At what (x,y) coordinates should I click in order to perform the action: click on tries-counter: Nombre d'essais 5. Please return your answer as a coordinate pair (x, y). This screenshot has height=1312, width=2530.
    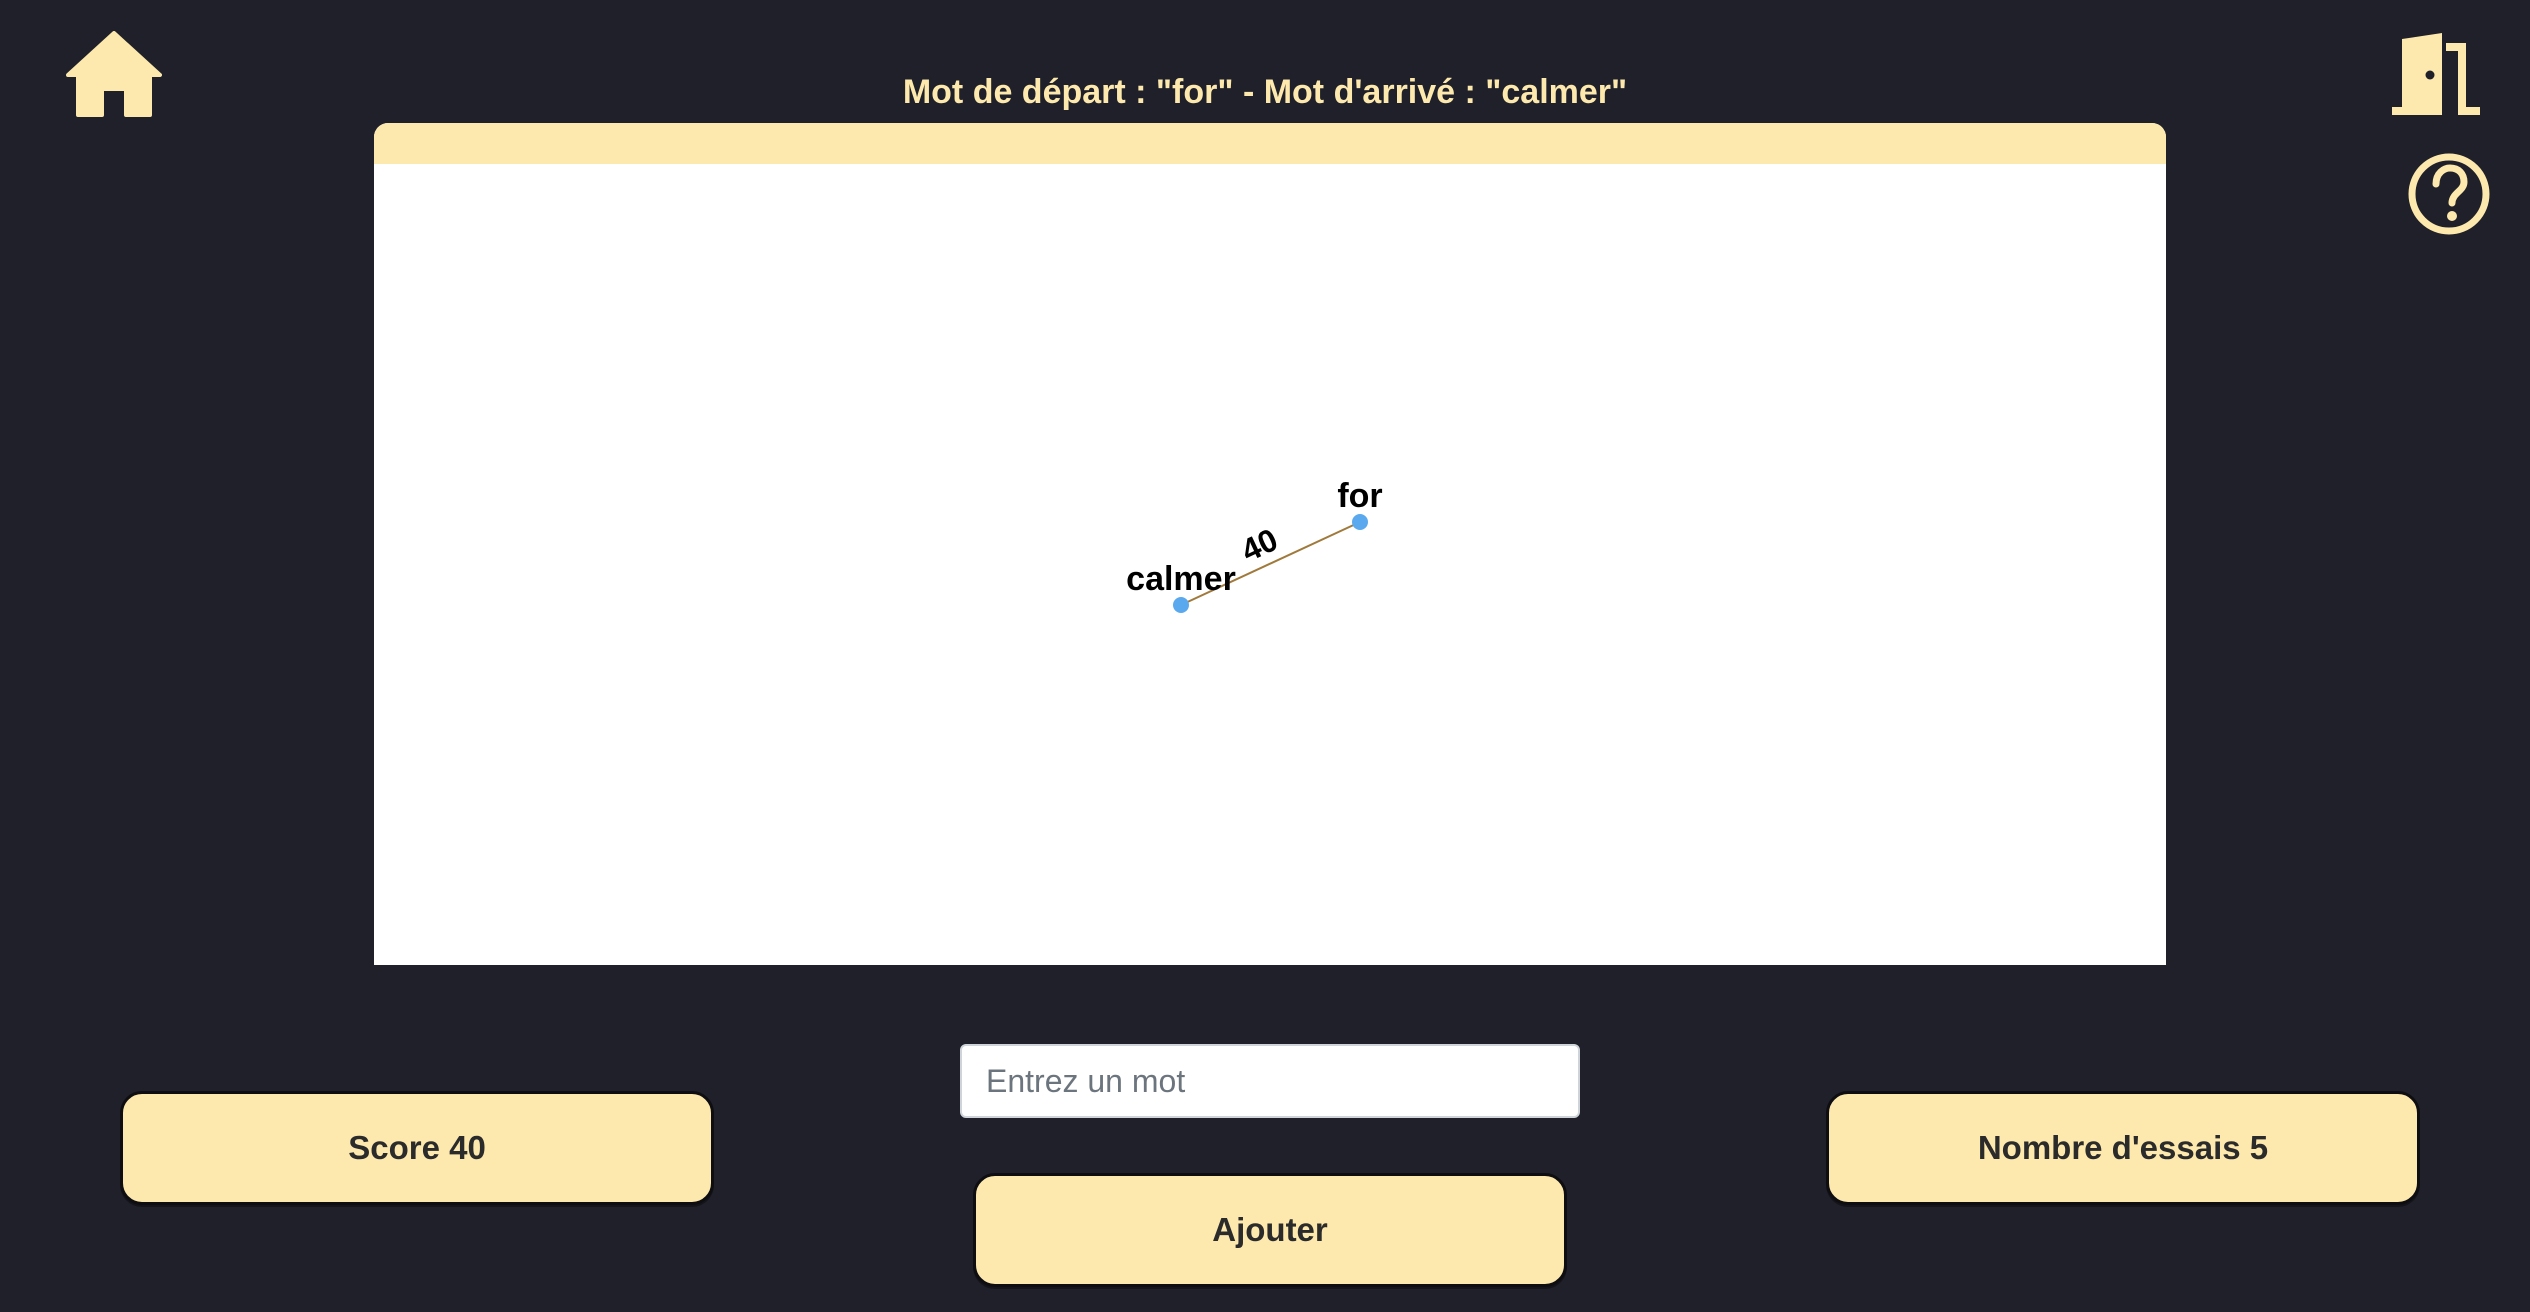
    Looking at the image, I should click on (2123, 1148).